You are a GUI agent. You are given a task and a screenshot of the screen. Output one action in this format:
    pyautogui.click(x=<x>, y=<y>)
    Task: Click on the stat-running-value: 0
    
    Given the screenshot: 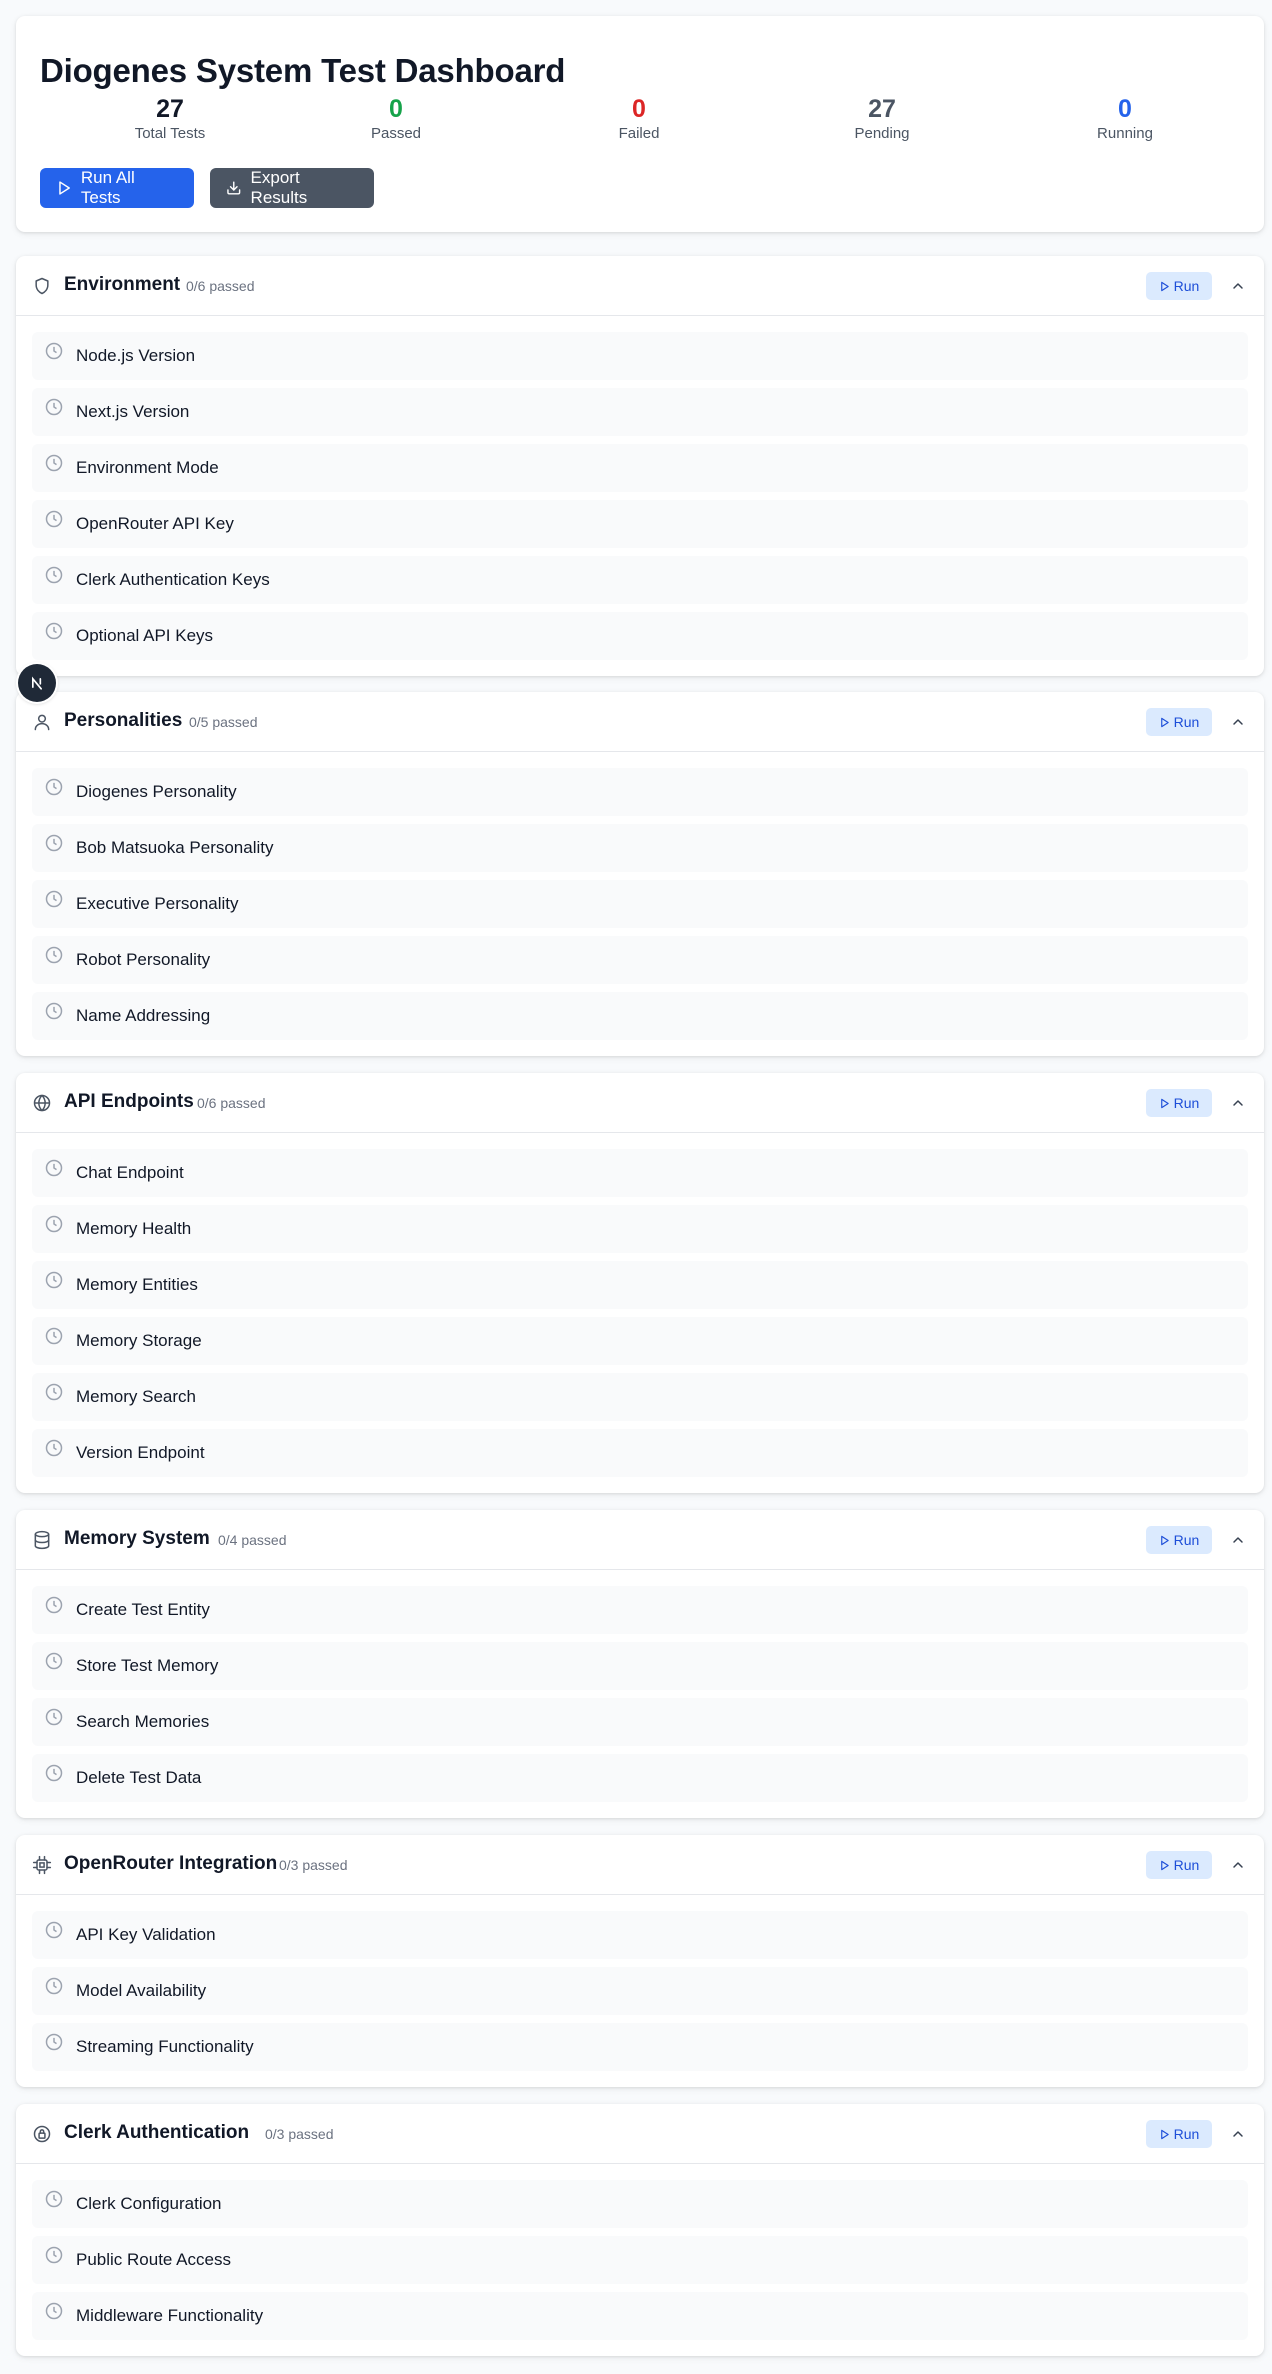 What is the action you would take?
    pyautogui.click(x=1125, y=109)
    